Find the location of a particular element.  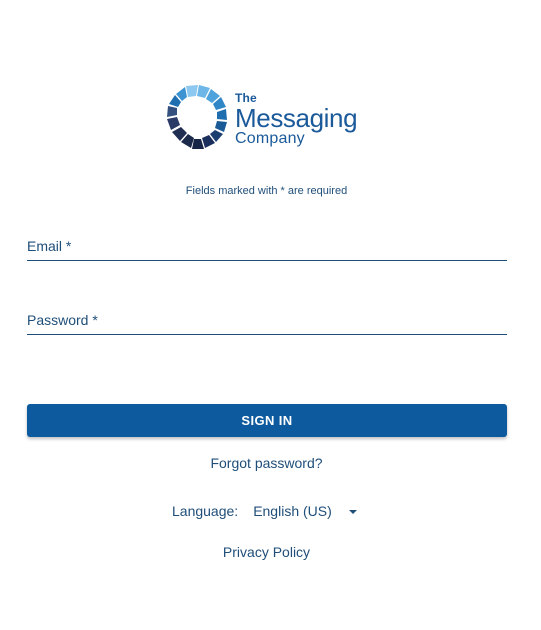

email-input is located at coordinates (267, 246).